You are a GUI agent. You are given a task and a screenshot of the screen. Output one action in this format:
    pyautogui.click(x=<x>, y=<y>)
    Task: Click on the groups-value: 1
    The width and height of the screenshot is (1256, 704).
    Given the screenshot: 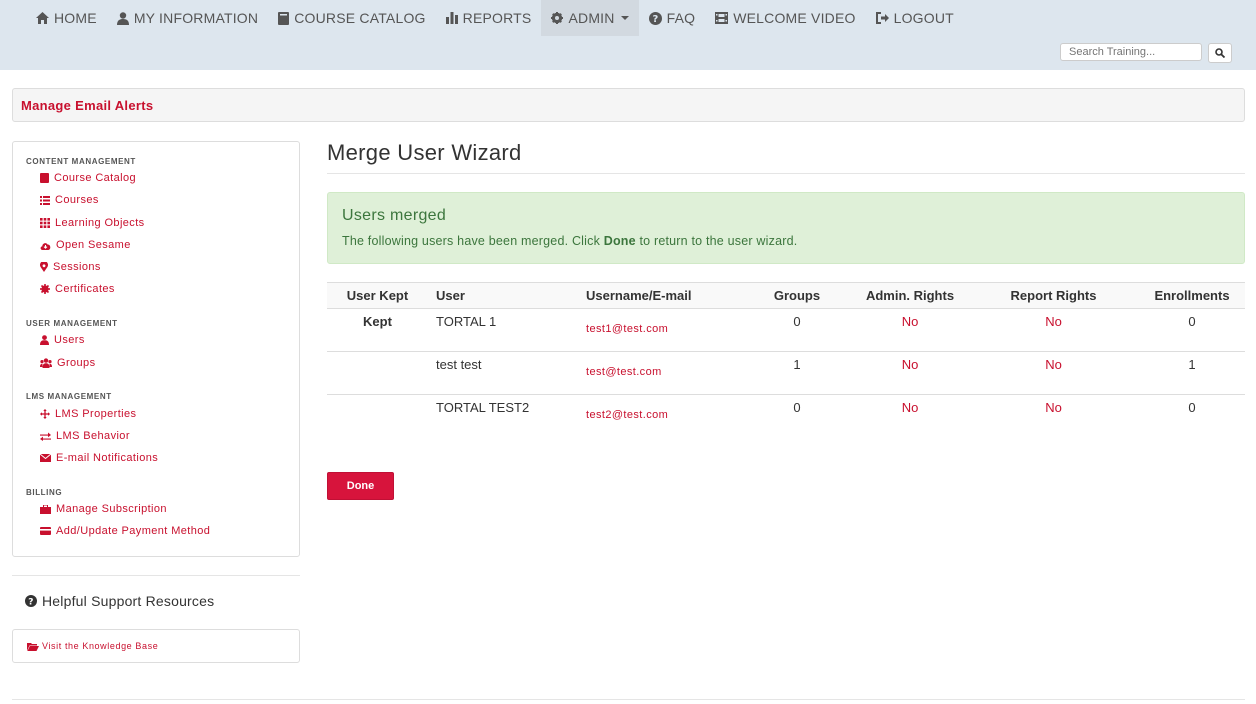 What is the action you would take?
    pyautogui.click(x=797, y=364)
    